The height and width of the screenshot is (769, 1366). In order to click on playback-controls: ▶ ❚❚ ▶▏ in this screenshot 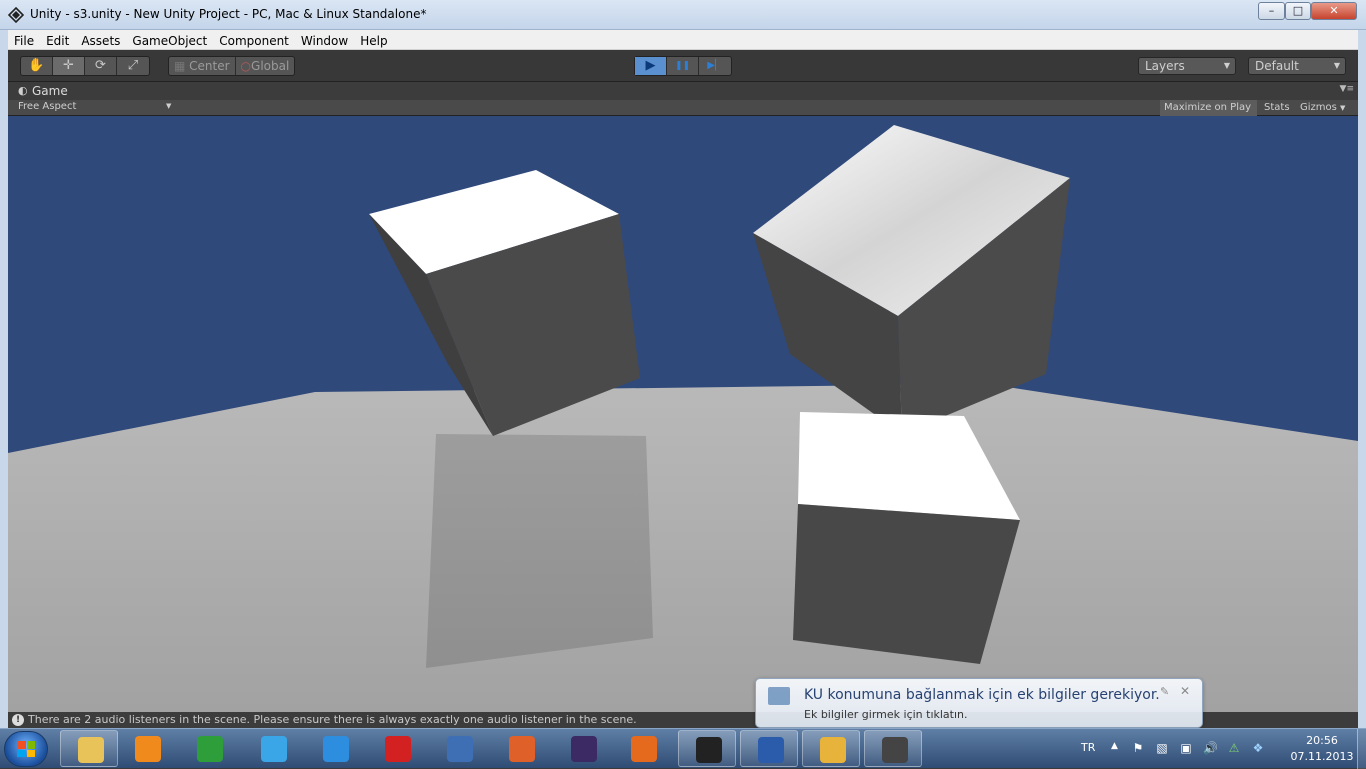, I will do `click(683, 66)`.